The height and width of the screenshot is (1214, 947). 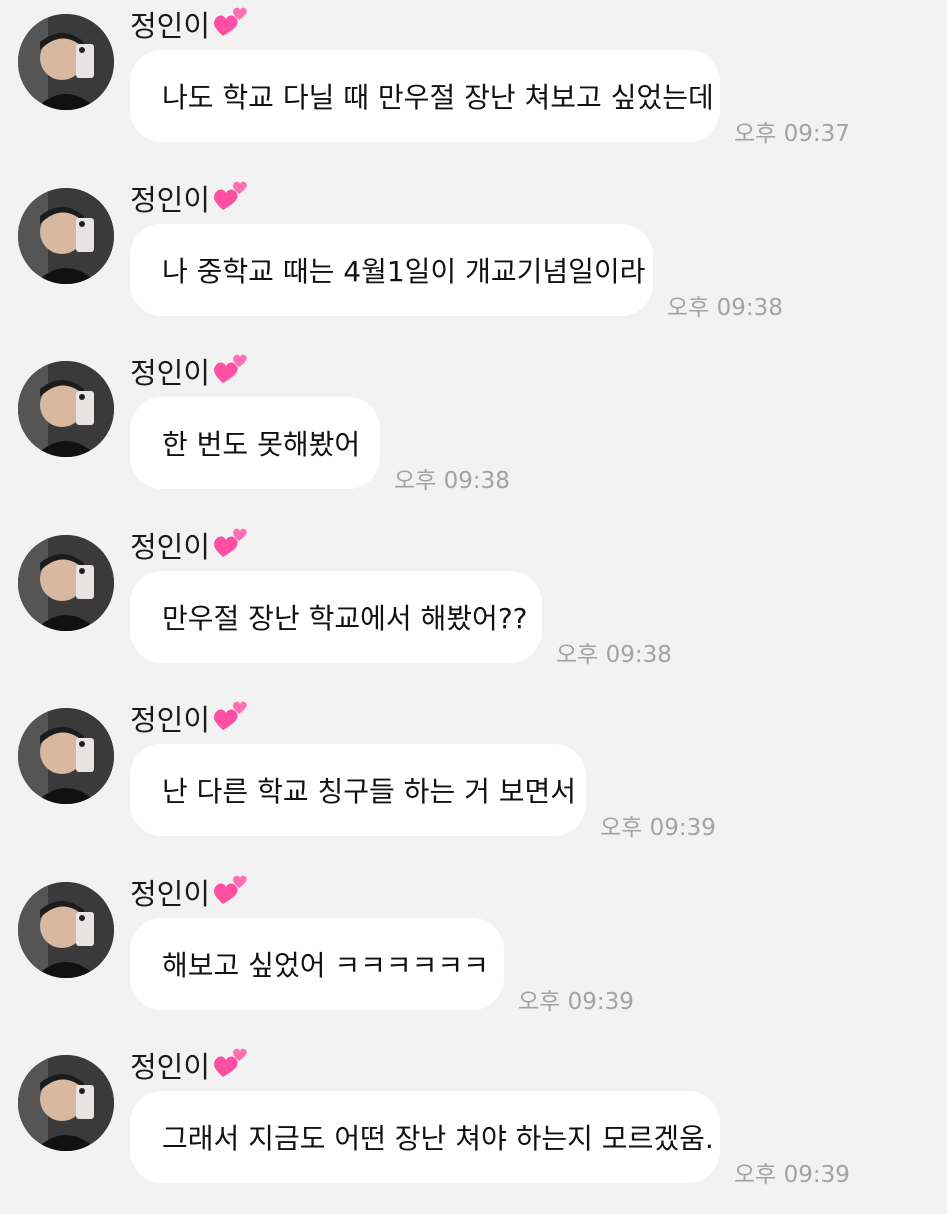 I want to click on message-text: 나도 학교 다닐 때 만우절 장난 쳐보고 싶었는데, so click(x=438, y=97).